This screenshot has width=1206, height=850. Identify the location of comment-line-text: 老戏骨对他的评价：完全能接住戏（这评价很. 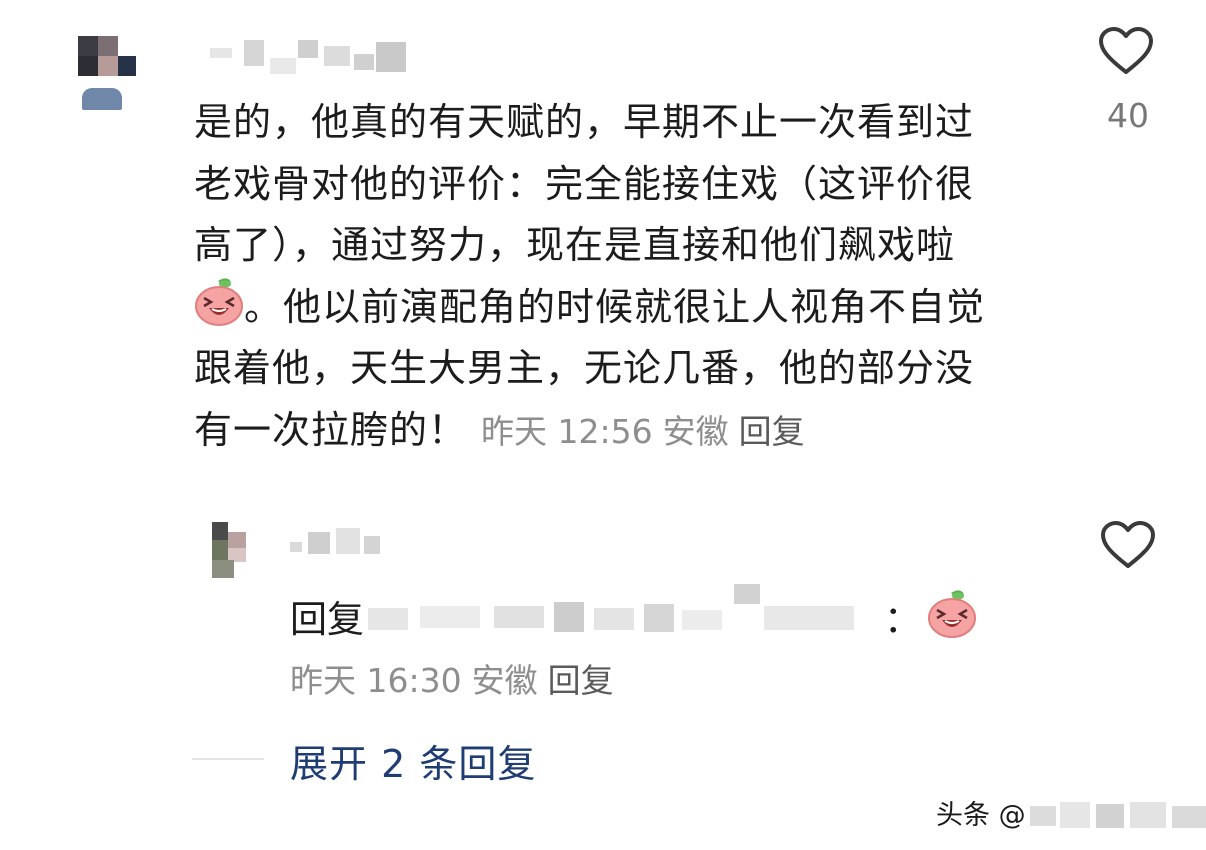
(584, 183).